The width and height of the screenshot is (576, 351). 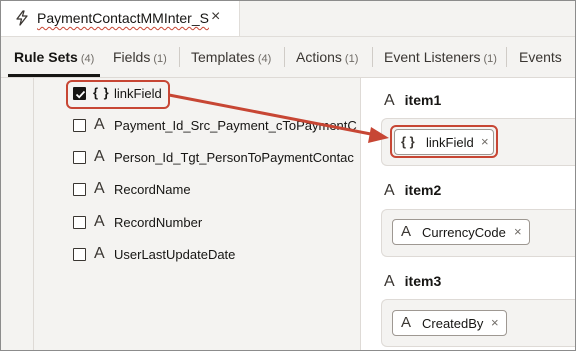 I want to click on tab-event-listeners-count: (1), so click(x=490, y=59).